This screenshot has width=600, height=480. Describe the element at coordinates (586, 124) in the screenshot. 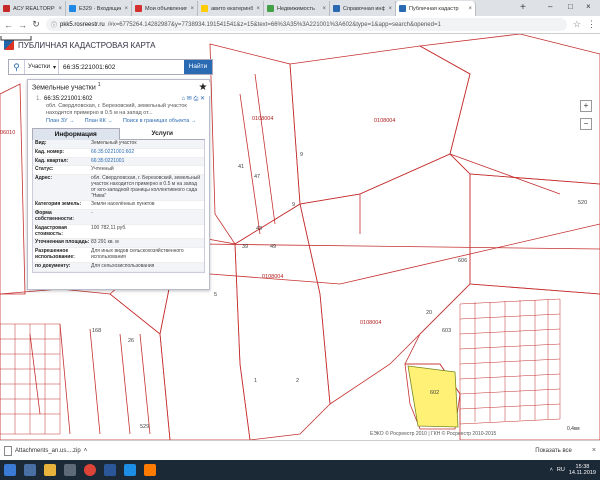

I see `zoom-out-button: −` at that location.